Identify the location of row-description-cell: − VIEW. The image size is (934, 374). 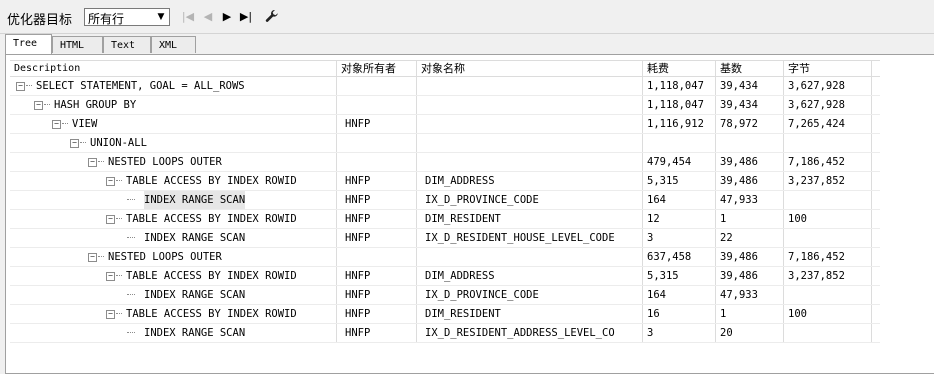
(173, 124).